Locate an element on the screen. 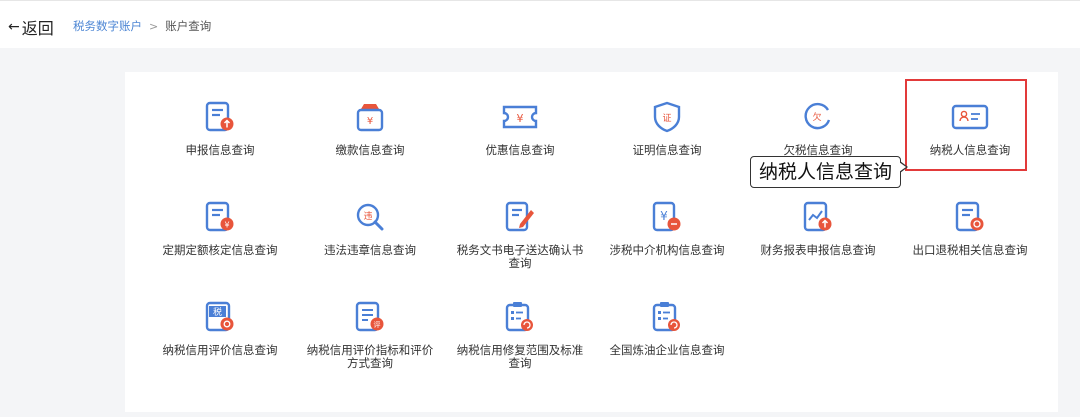 This screenshot has width=1080, height=417. item-violation-query: 违 违法违章信息查询 is located at coordinates (370, 228).